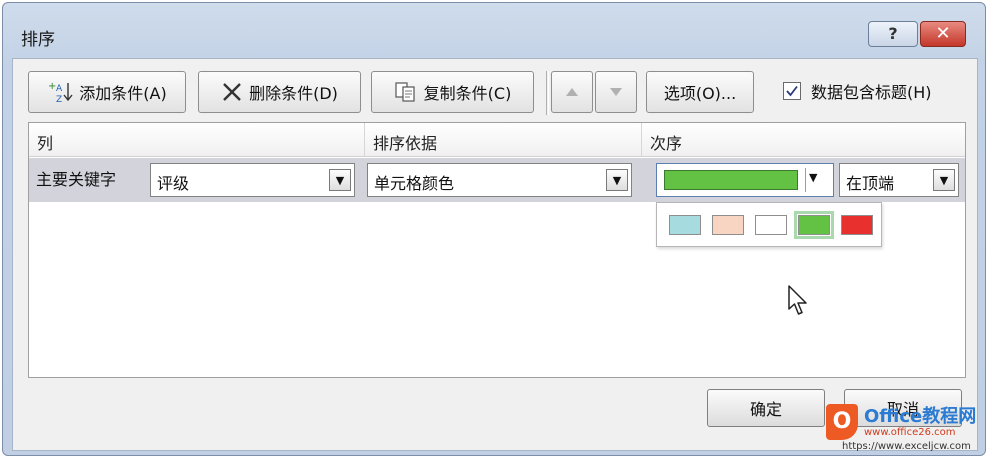  What do you see at coordinates (59, 99) in the screenshot?
I see `svg-text: Z` at bounding box center [59, 99].